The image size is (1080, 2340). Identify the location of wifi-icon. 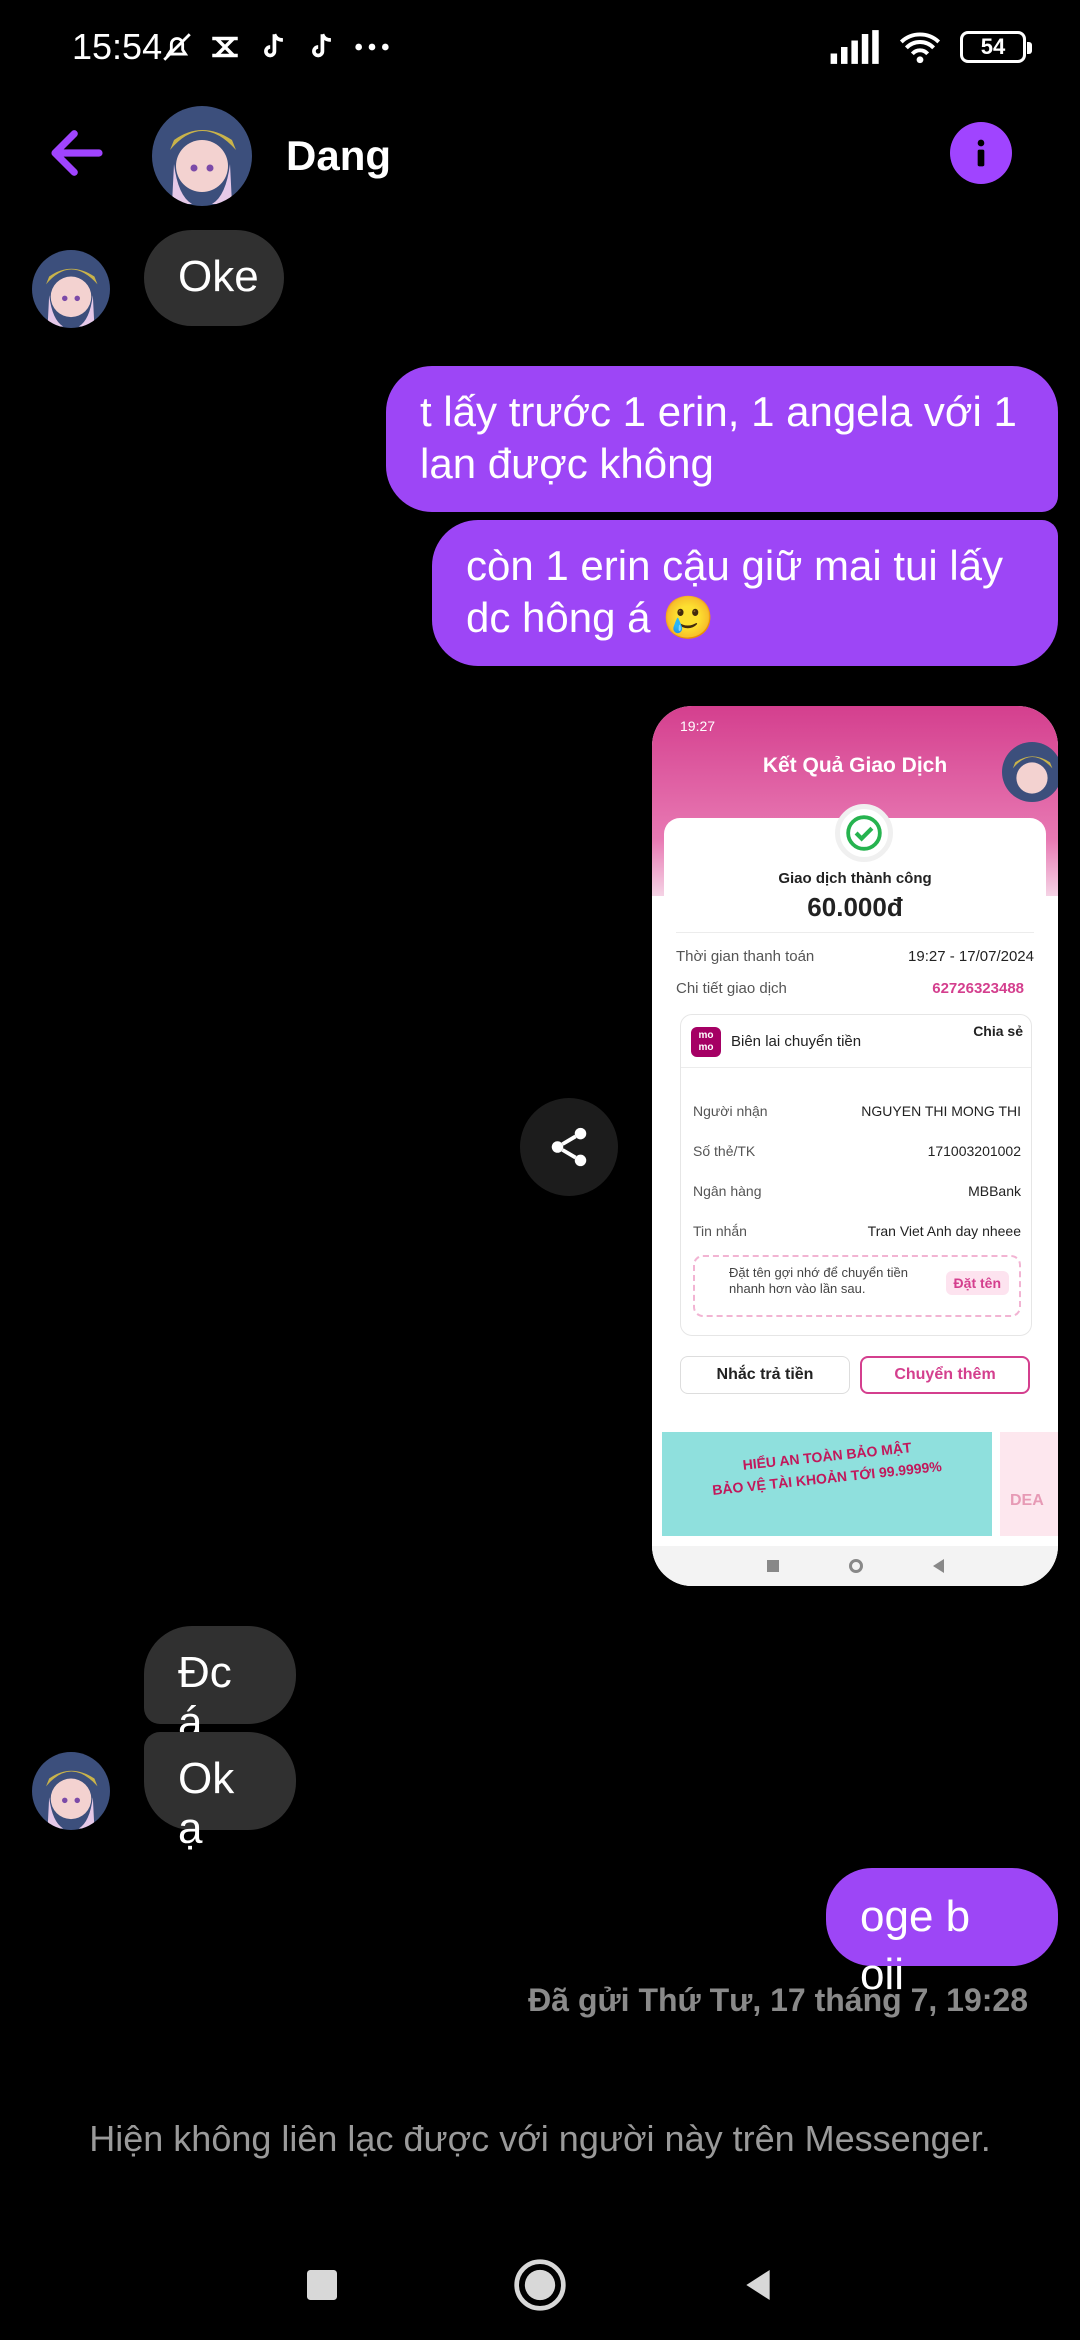
(920, 48).